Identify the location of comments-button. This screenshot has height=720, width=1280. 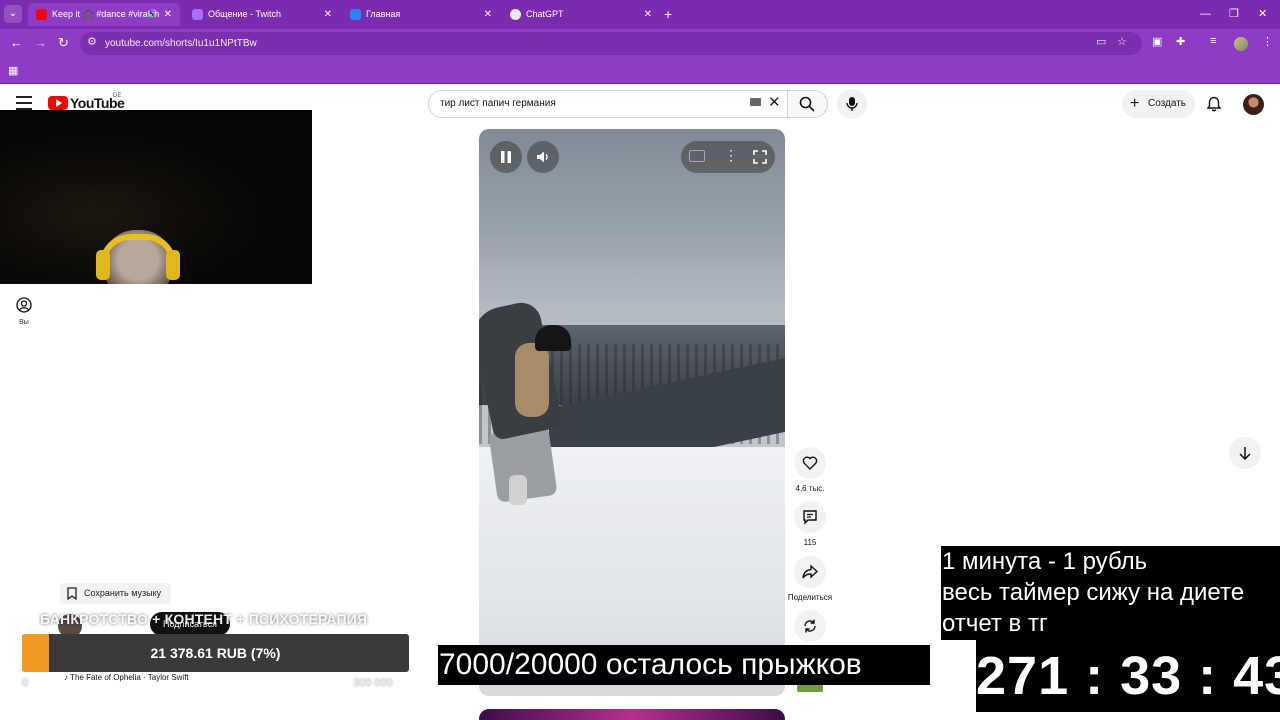
(810, 517).